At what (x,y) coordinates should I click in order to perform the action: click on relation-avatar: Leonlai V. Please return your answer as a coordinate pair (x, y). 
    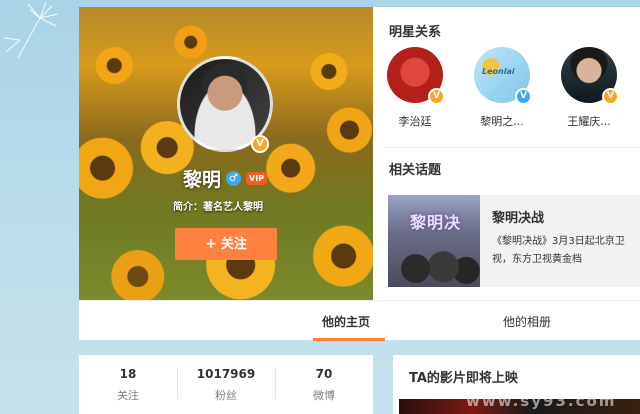
    Looking at the image, I should click on (503, 76).